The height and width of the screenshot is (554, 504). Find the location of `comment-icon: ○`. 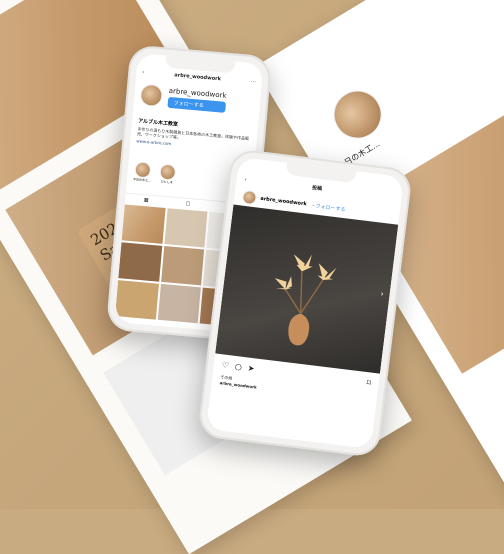

comment-icon: ○ is located at coordinates (238, 367).